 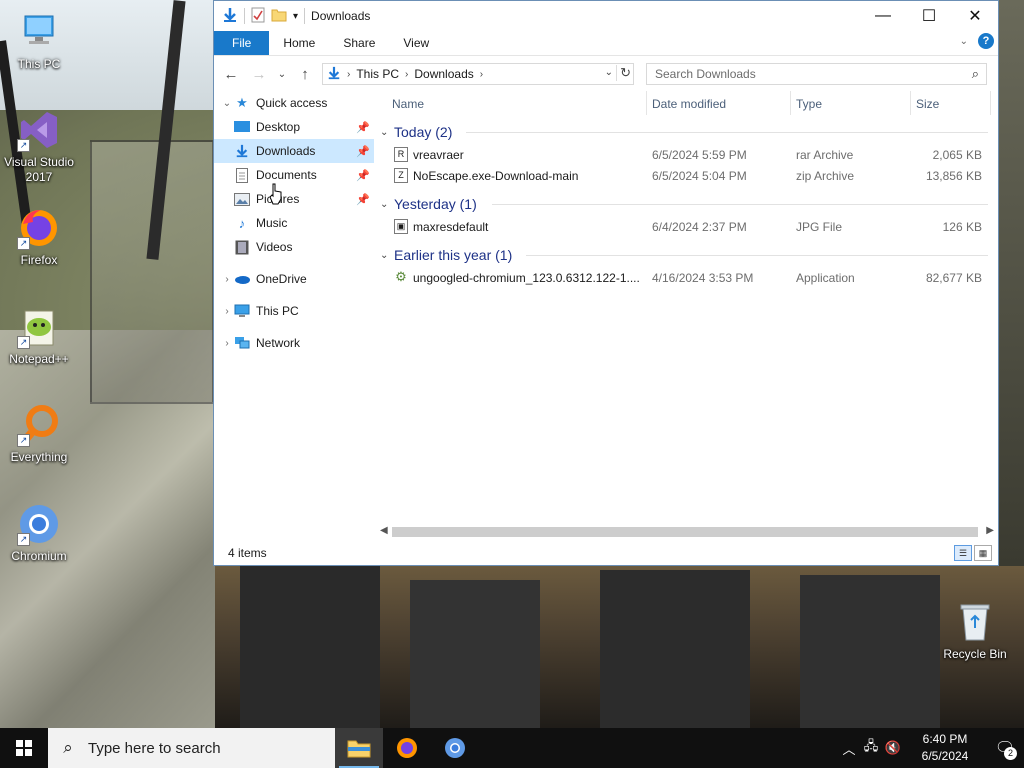 What do you see at coordinates (964, 41) in the screenshot?
I see `expand-ribbon-icon: ⌄` at bounding box center [964, 41].